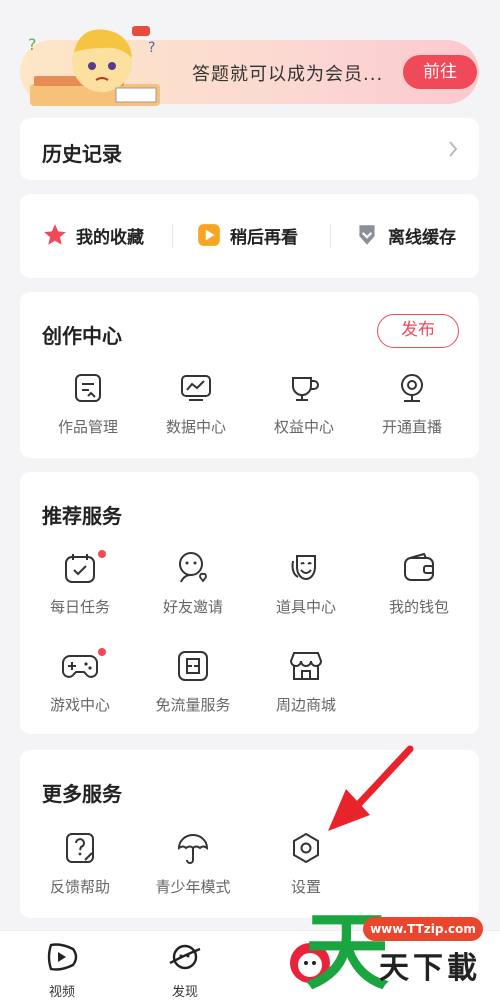  What do you see at coordinates (185, 957) in the screenshot?
I see `planet-tab-icon` at bounding box center [185, 957].